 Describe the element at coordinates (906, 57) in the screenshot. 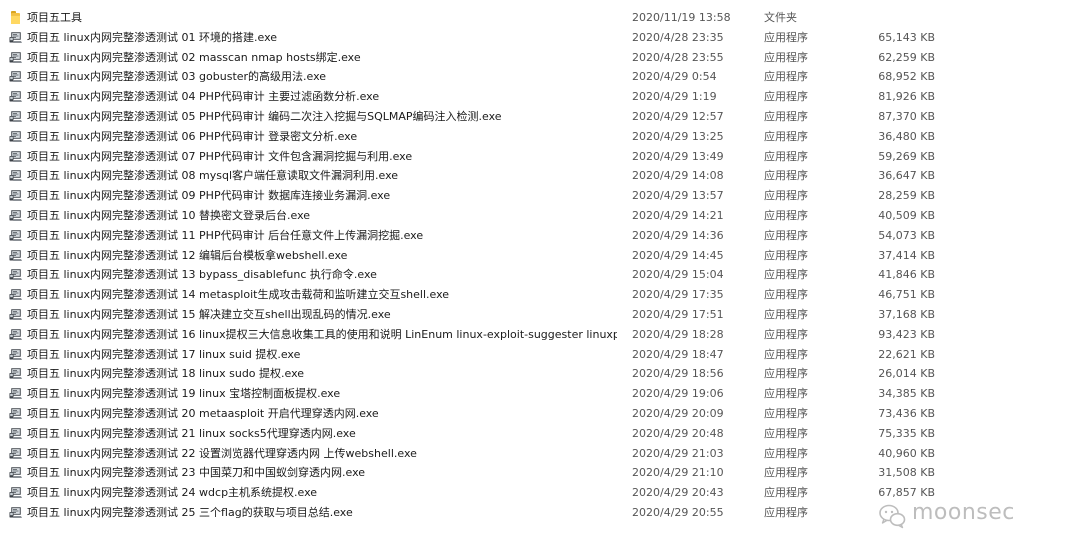

I see `file-size: 62,259 KB` at that location.